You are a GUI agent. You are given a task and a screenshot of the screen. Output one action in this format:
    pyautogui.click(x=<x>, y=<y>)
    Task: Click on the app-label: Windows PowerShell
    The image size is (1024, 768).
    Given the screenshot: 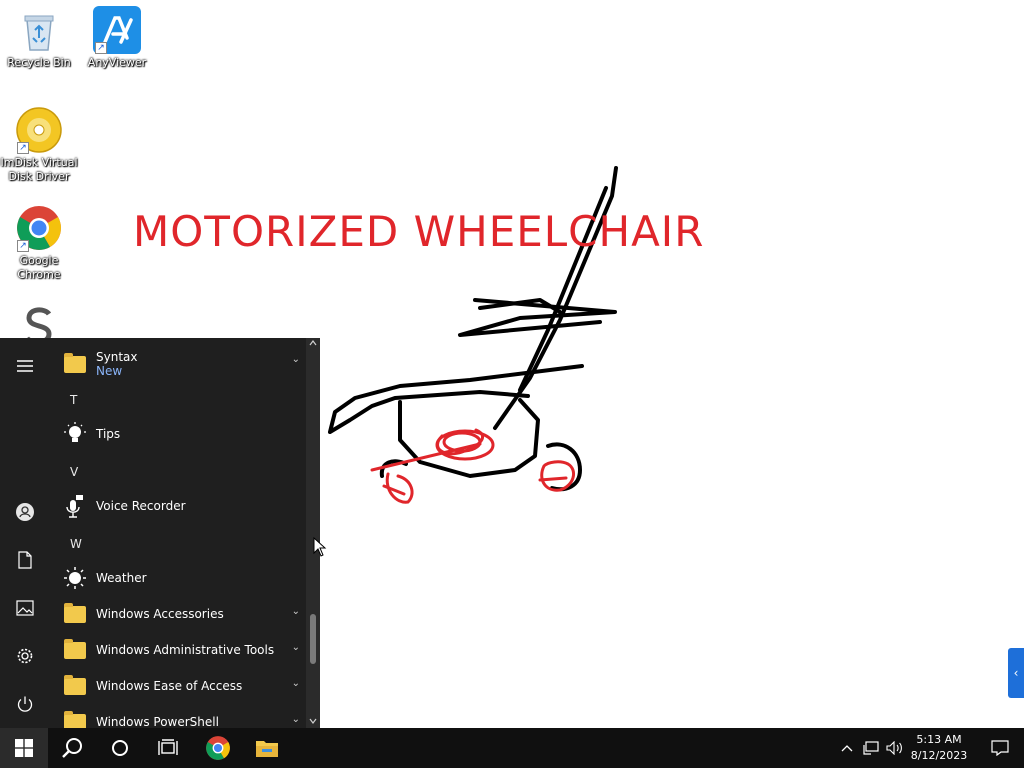 What is the action you would take?
    pyautogui.click(x=157, y=721)
    